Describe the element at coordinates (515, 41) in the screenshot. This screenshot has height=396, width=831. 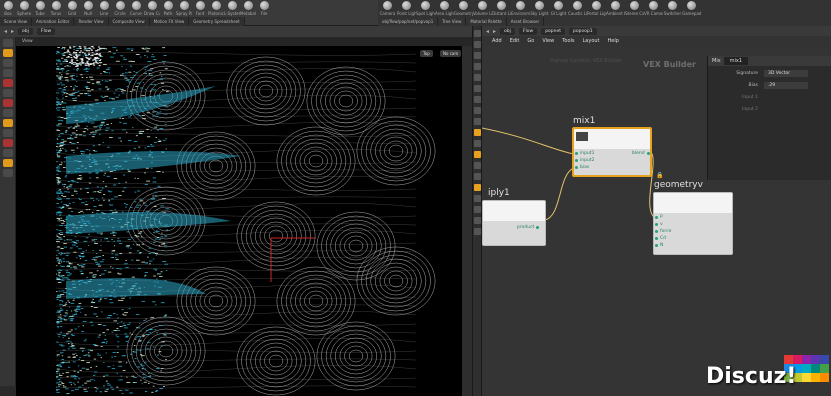
I see `menu-edit: Edit` at that location.